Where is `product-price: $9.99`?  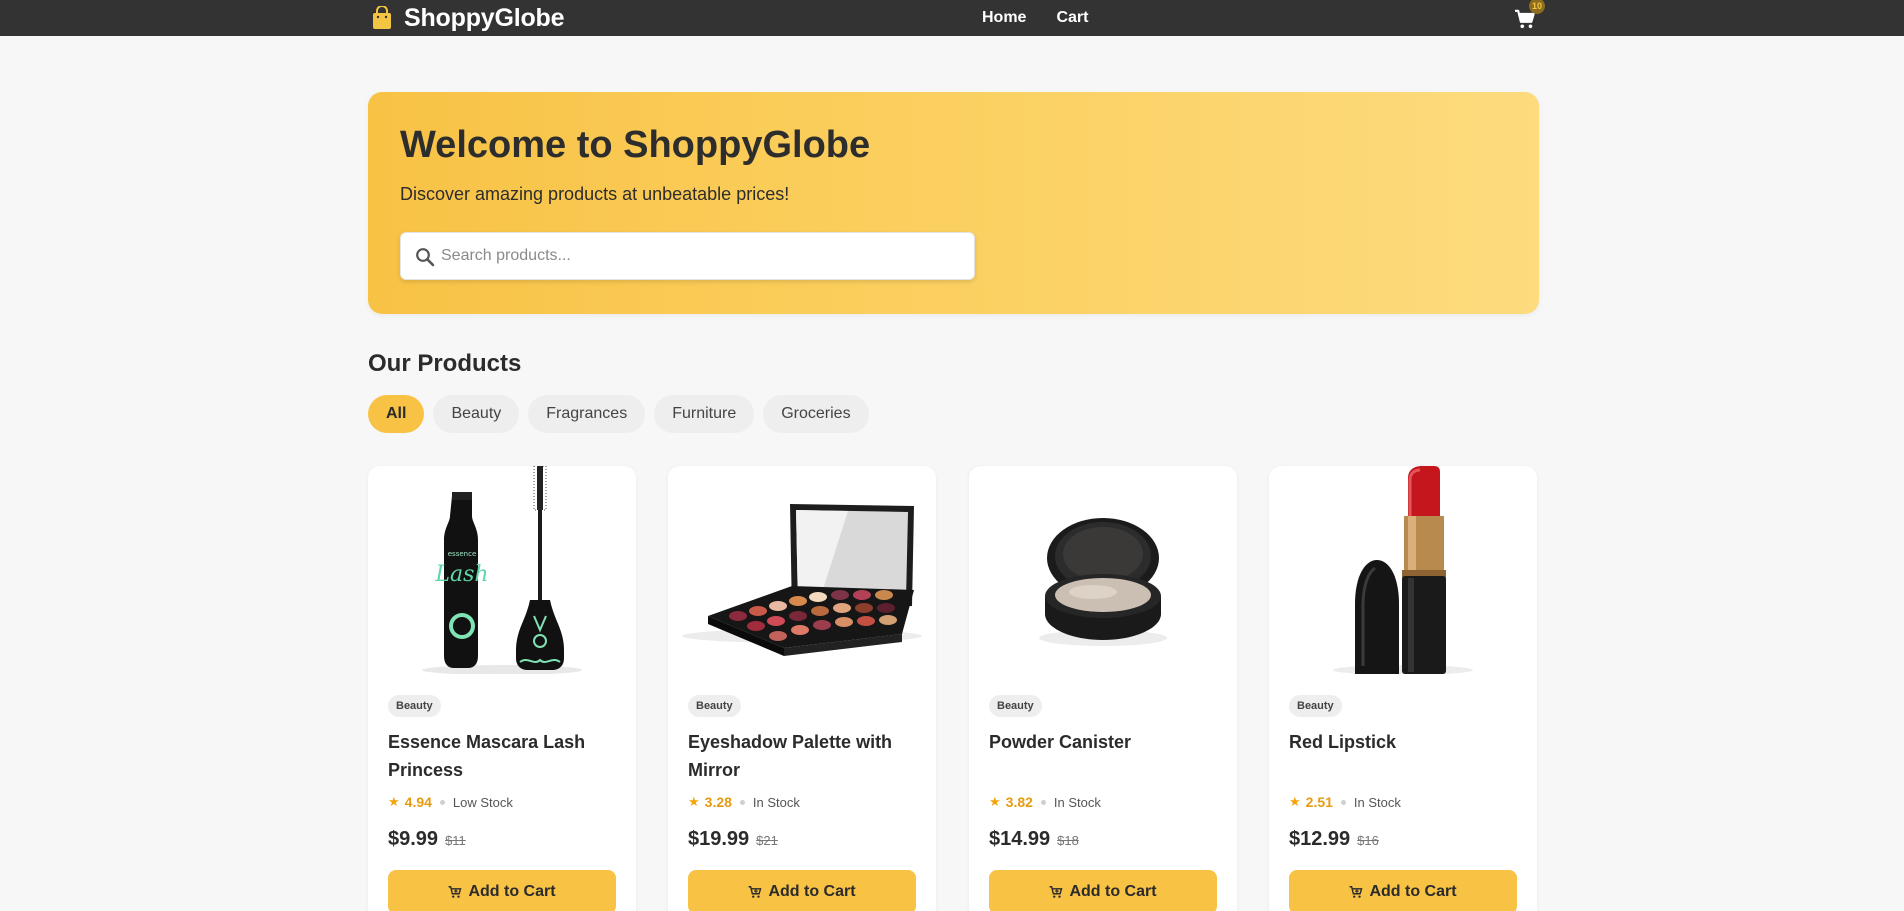 product-price: $9.99 is located at coordinates (413, 839).